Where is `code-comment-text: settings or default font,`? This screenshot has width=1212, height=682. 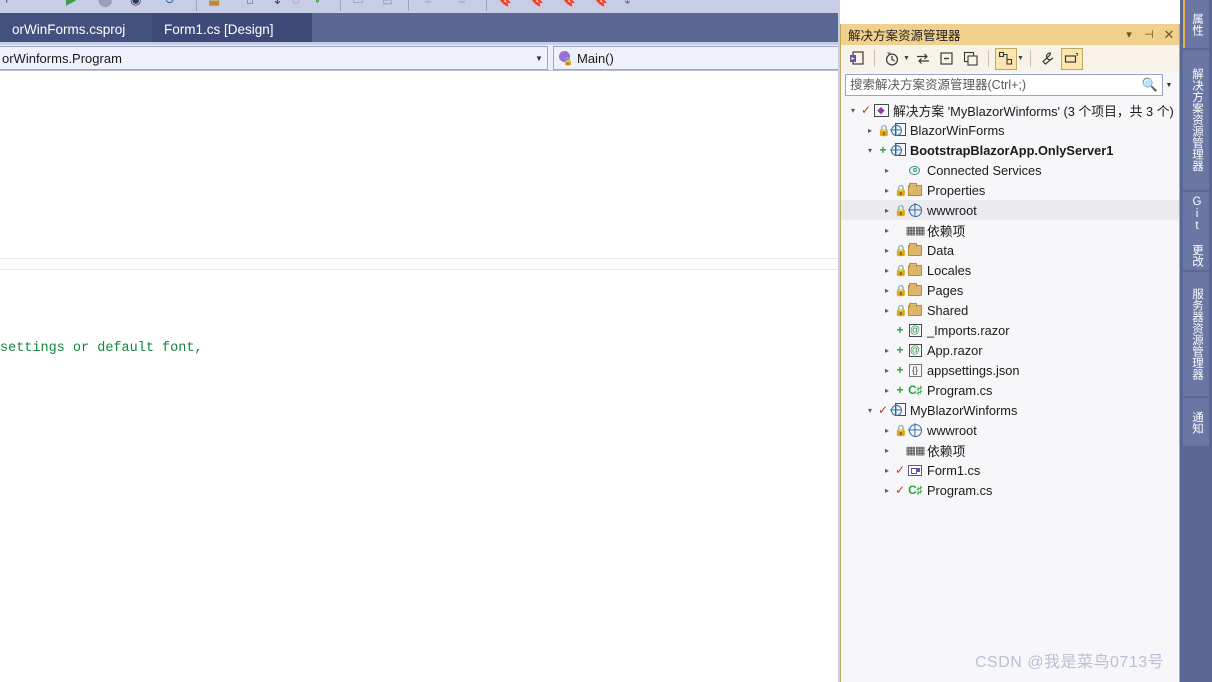 code-comment-text: settings or default font, is located at coordinates (101, 348).